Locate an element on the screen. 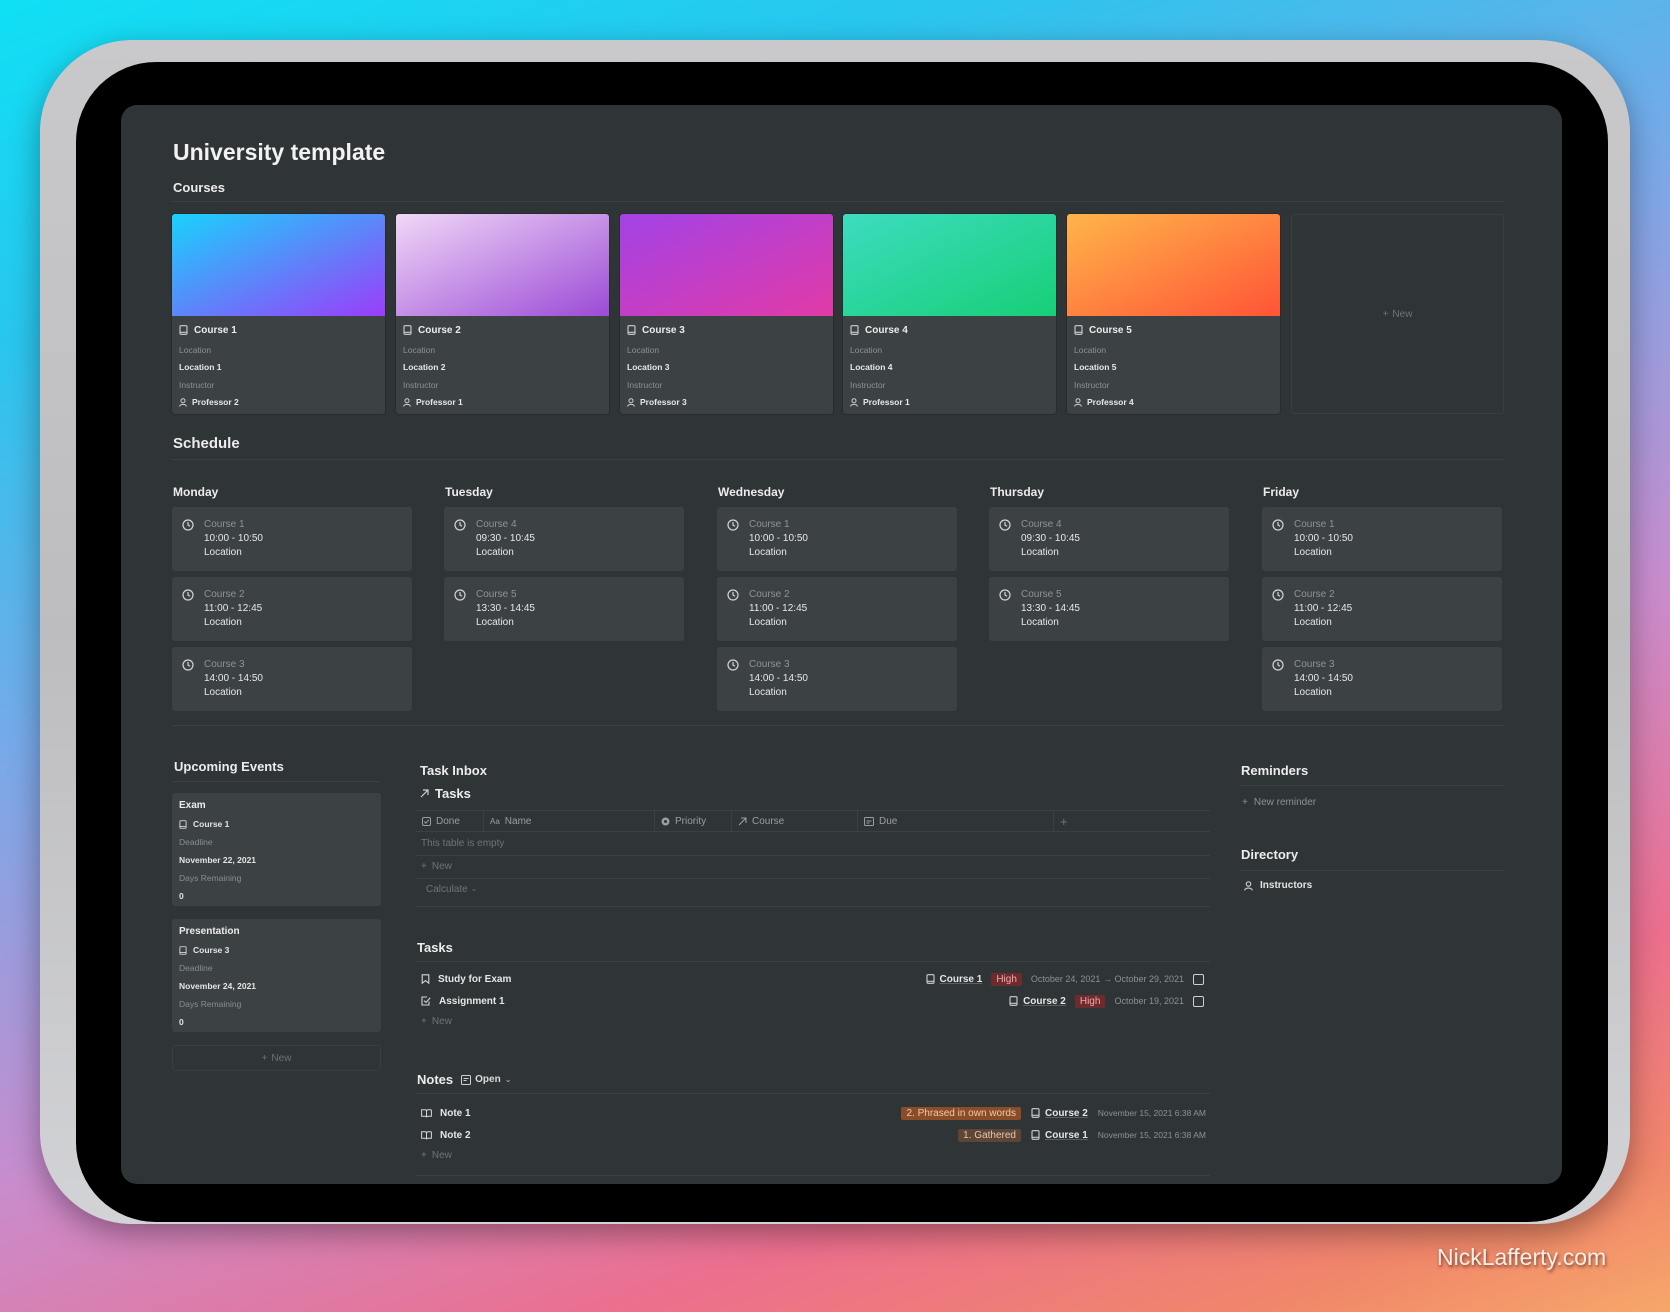  day-name: Tuesday is located at coordinates (469, 492).